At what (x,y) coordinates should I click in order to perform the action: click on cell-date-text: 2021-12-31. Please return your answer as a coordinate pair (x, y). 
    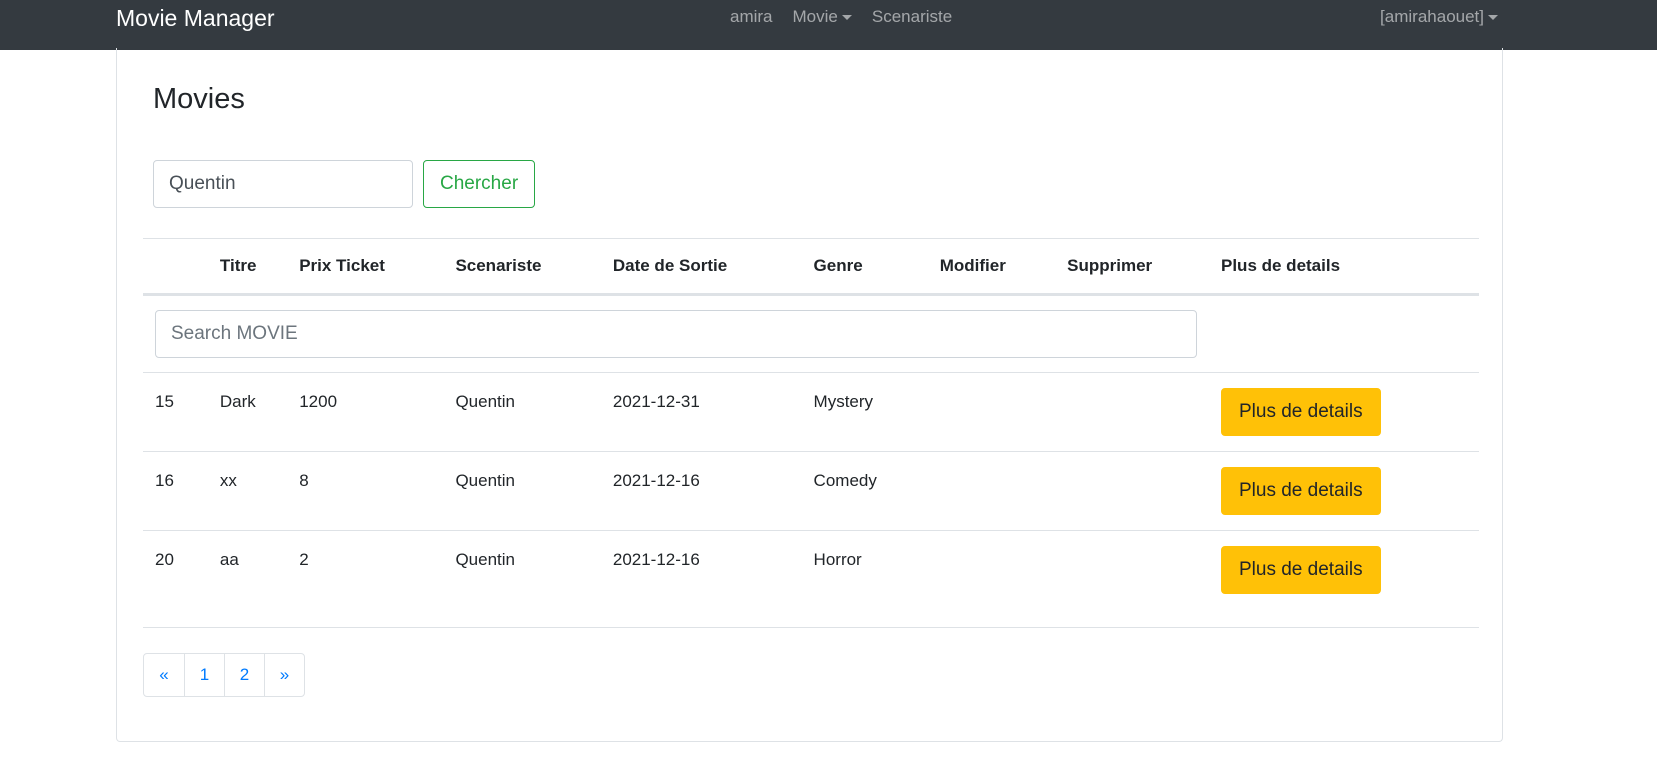
    Looking at the image, I should click on (656, 401).